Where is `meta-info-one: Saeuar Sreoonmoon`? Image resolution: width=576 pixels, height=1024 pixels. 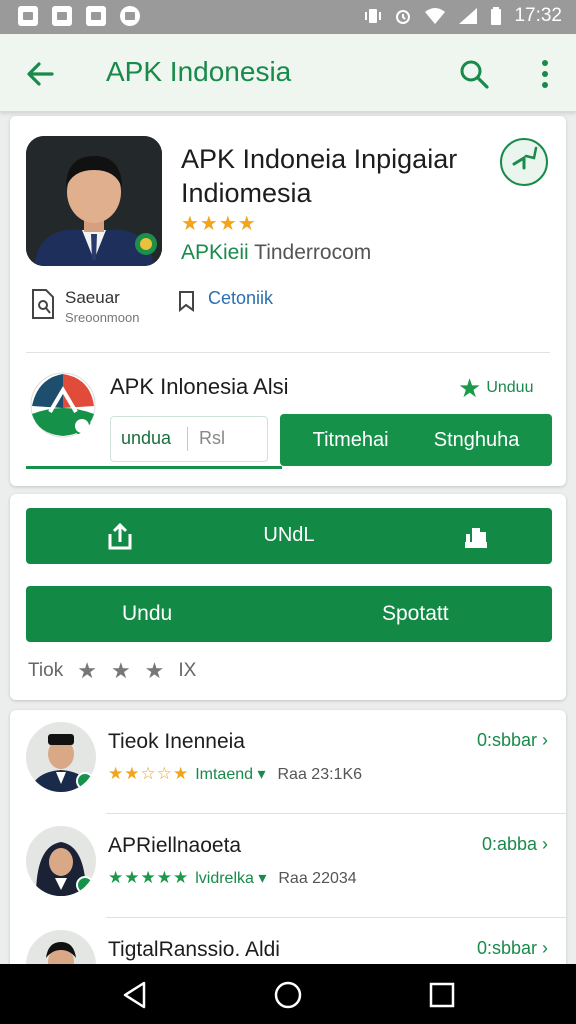 meta-info-one: Saeuar Sreoonmoon is located at coordinates (95, 308).